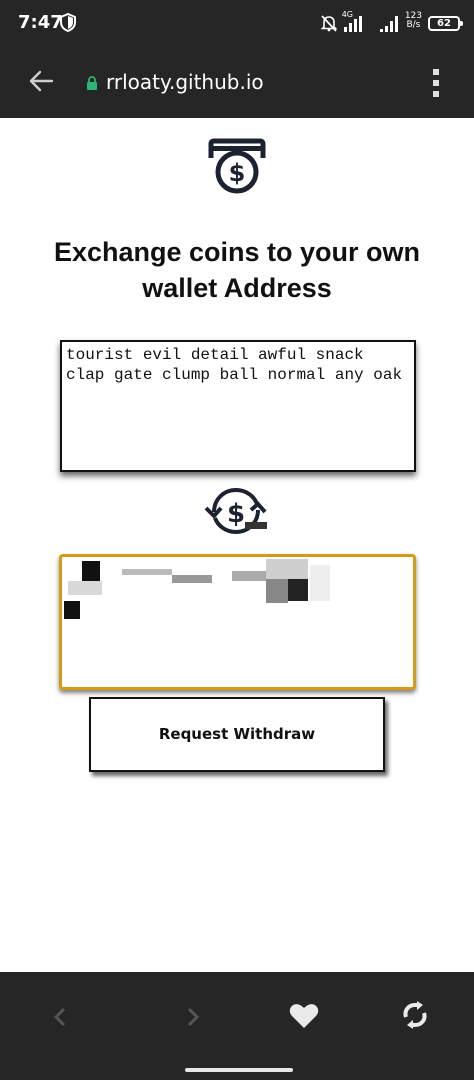 This screenshot has width=474, height=1080. I want to click on more-menu-icon, so click(436, 85).